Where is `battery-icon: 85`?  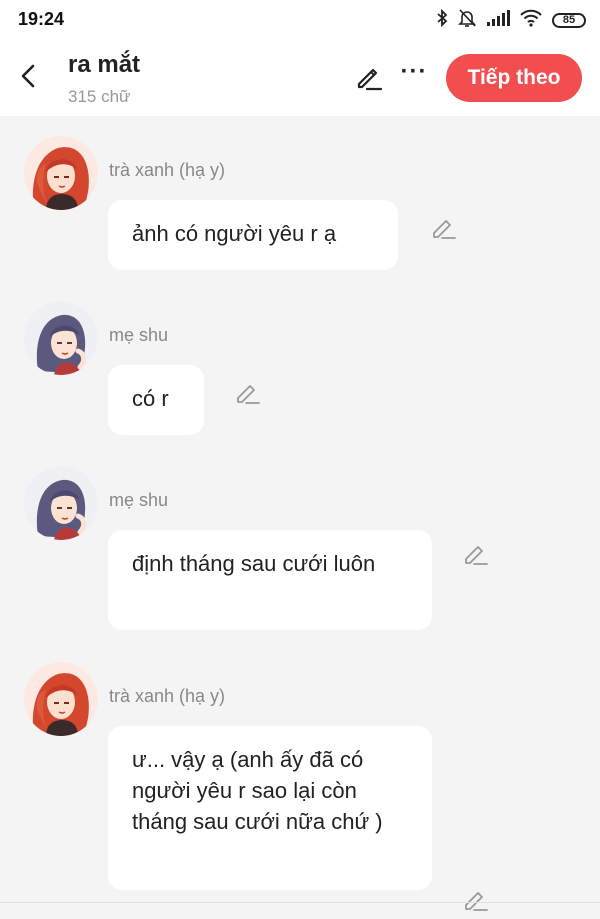
battery-icon: 85 is located at coordinates (569, 20).